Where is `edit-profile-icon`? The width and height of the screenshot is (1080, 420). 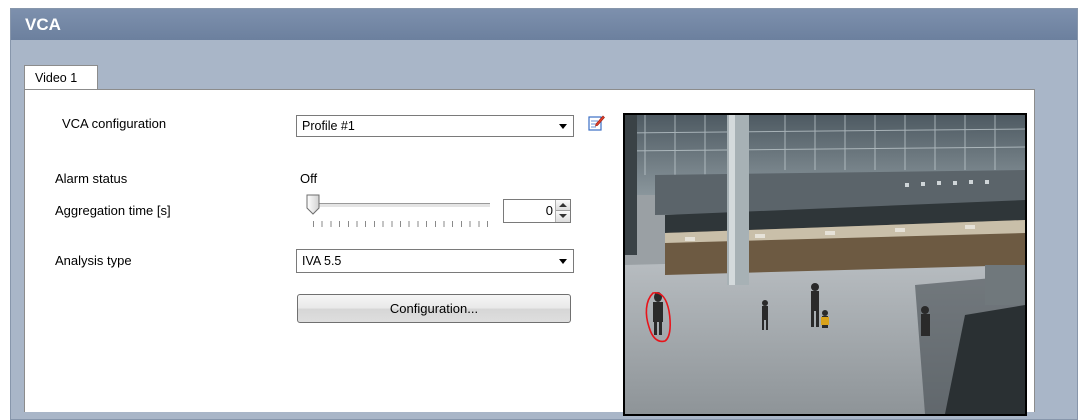 edit-profile-icon is located at coordinates (596, 122).